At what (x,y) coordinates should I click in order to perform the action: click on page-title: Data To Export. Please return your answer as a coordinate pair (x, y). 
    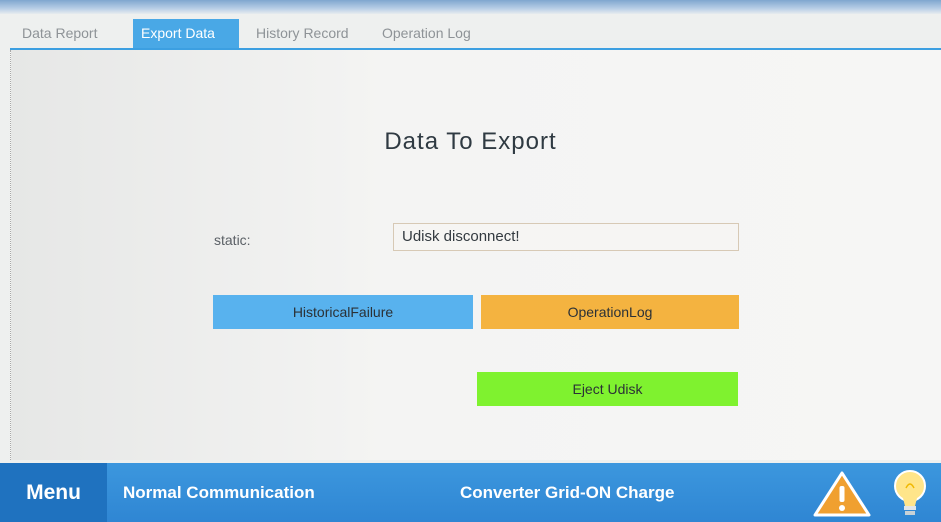
    Looking at the image, I should click on (470, 141).